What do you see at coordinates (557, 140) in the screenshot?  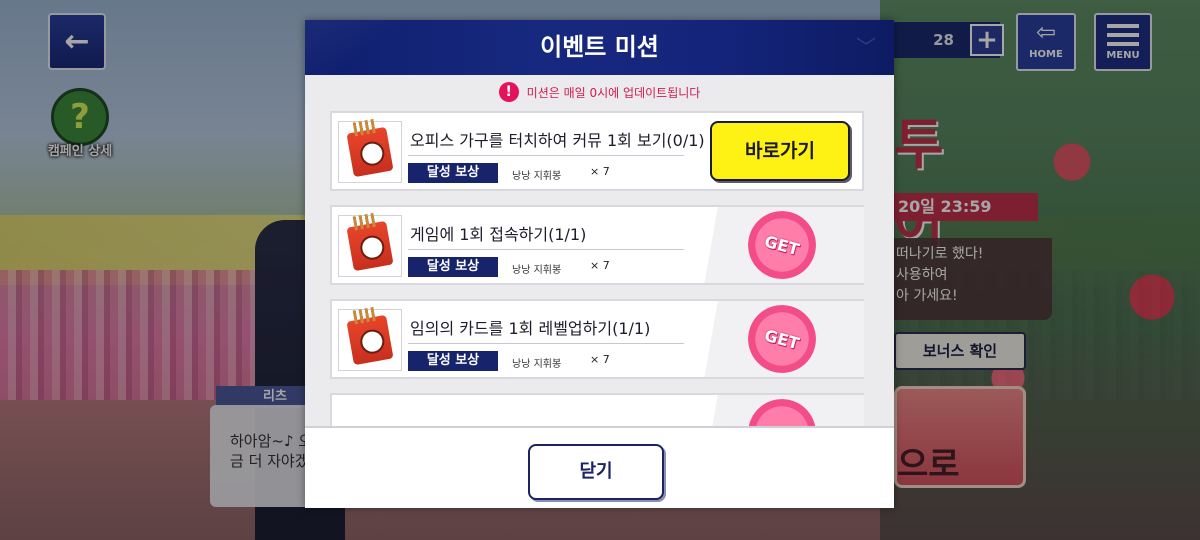 I see `mission-title: 오피스 가구를 터치하여 커뮤 1회 보기(0/1)` at bounding box center [557, 140].